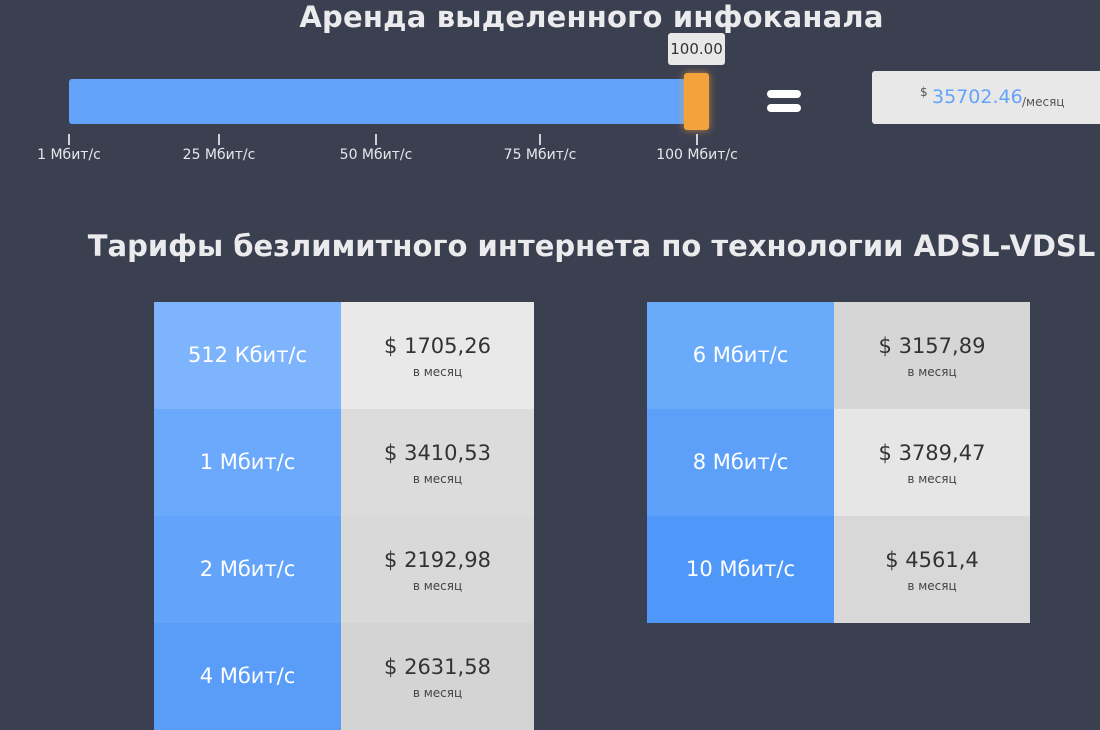  Describe the element at coordinates (247, 569) in the screenshot. I see `tariff-speed: 2 Мбит/с` at that location.